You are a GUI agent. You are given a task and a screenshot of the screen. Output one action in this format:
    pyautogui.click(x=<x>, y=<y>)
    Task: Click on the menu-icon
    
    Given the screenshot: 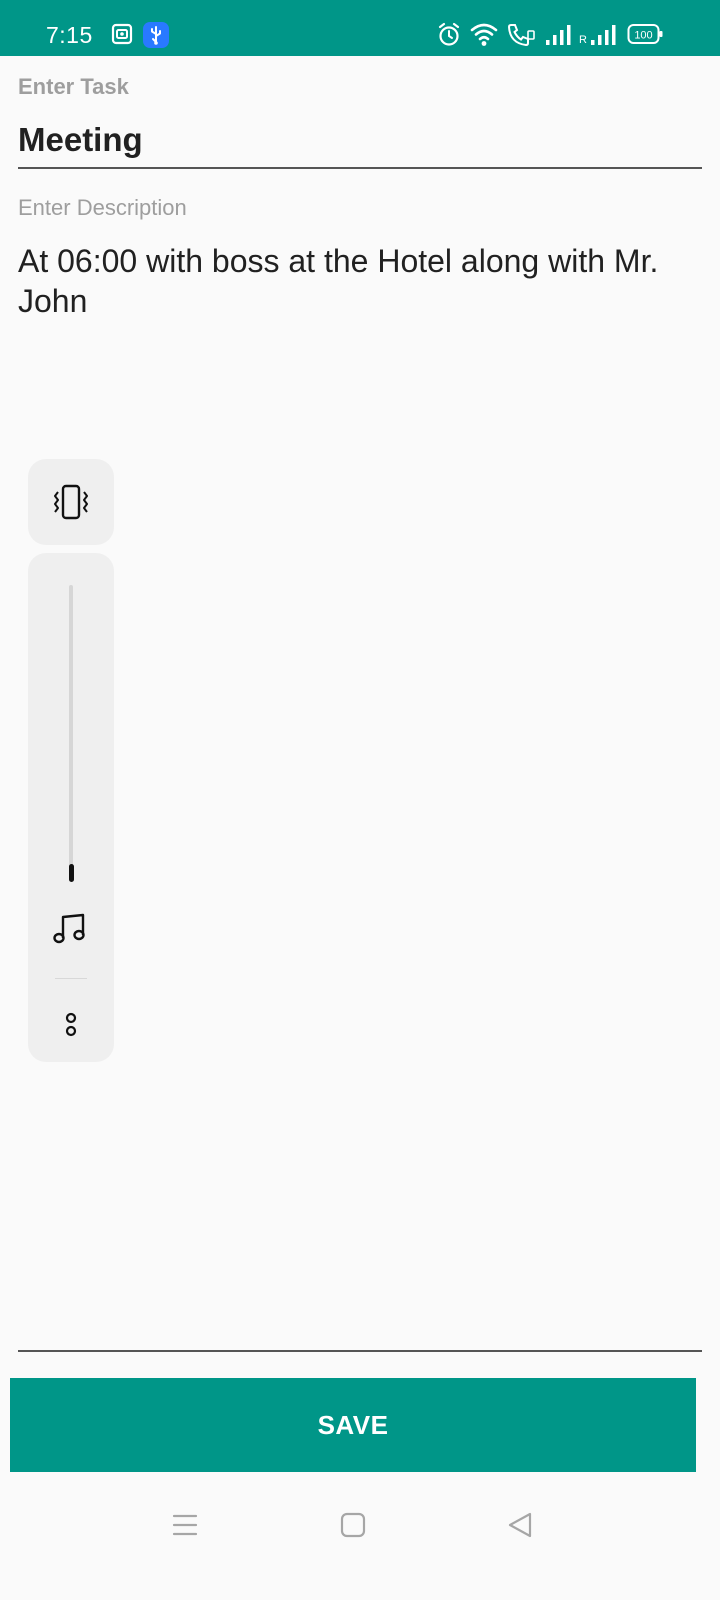 What is the action you would take?
    pyautogui.click(x=185, y=1525)
    